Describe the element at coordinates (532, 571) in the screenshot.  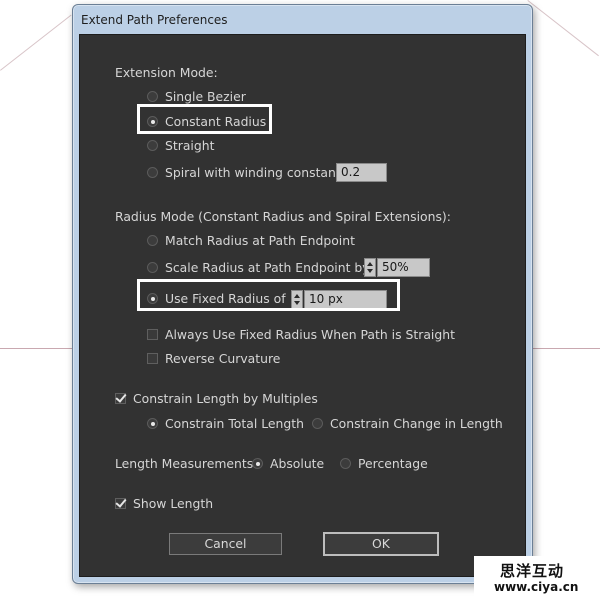
I see `watermark-line1: 思洋互动` at that location.